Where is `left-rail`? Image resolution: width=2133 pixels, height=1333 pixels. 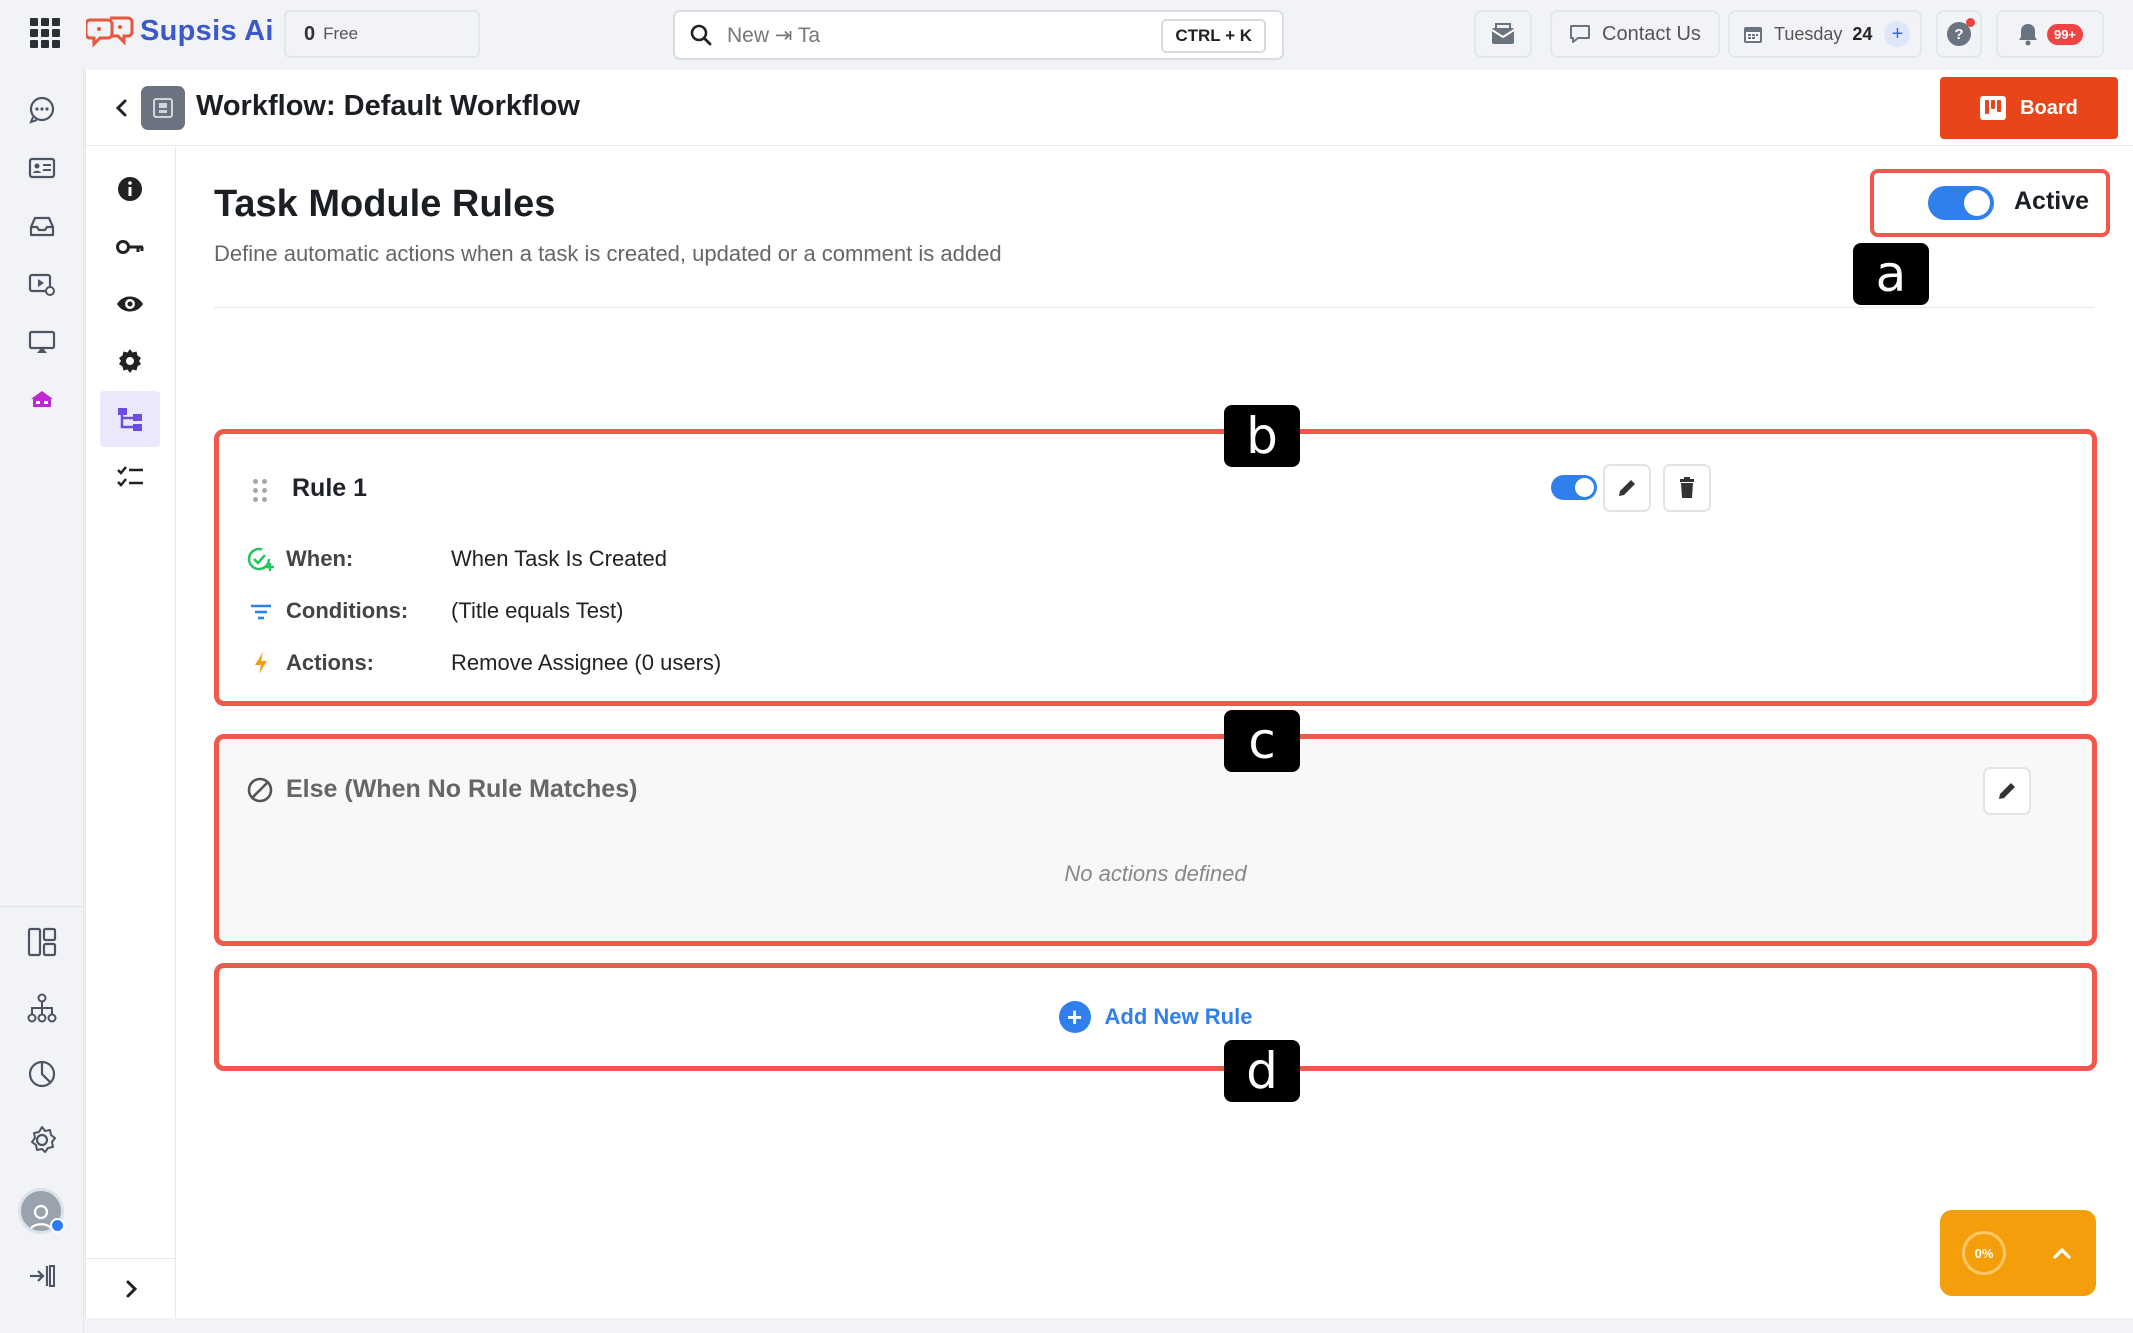
left-rail is located at coordinates (42, 700).